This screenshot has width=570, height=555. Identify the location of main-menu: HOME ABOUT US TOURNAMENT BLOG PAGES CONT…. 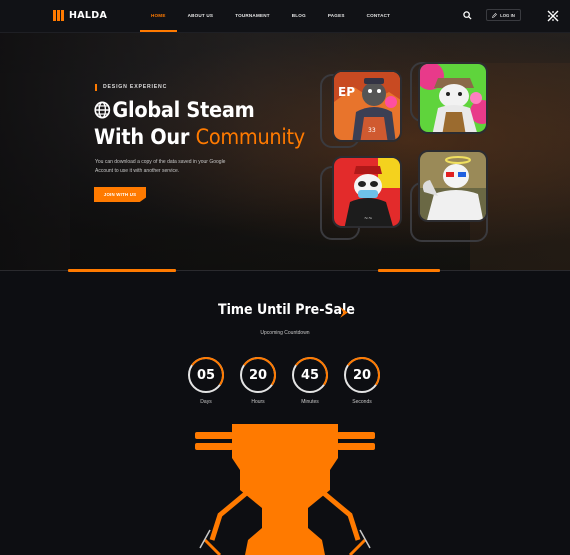
(270, 16).